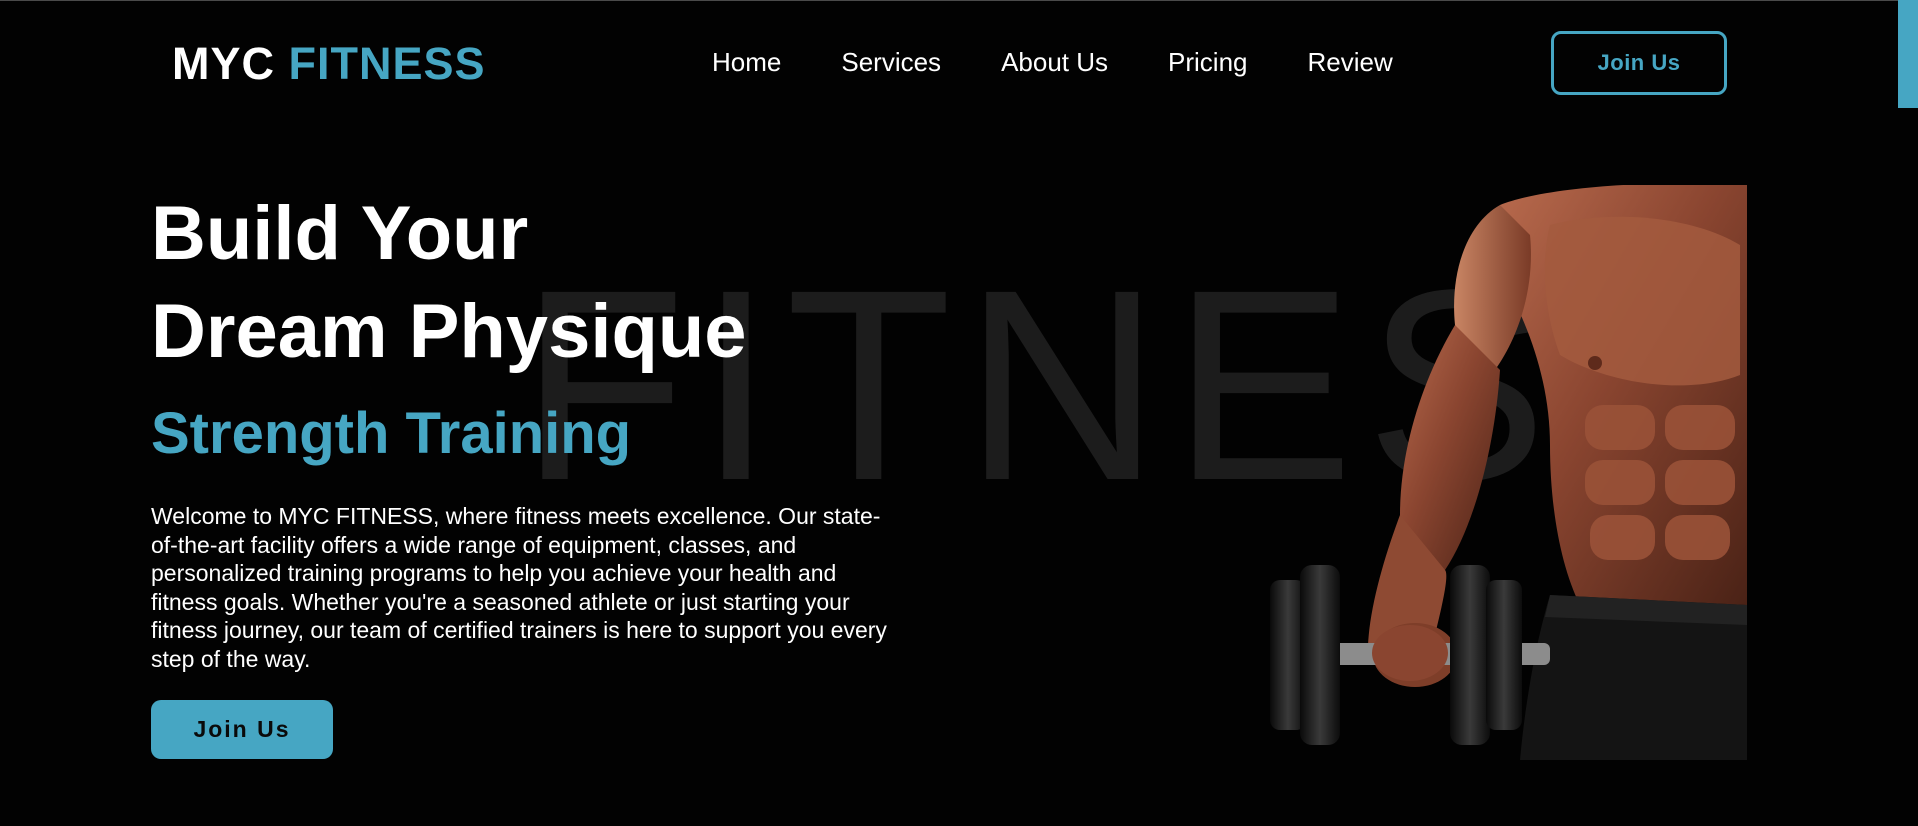 This screenshot has width=1918, height=826. What do you see at coordinates (891, 62) in the screenshot?
I see `nav-link-services: Services` at bounding box center [891, 62].